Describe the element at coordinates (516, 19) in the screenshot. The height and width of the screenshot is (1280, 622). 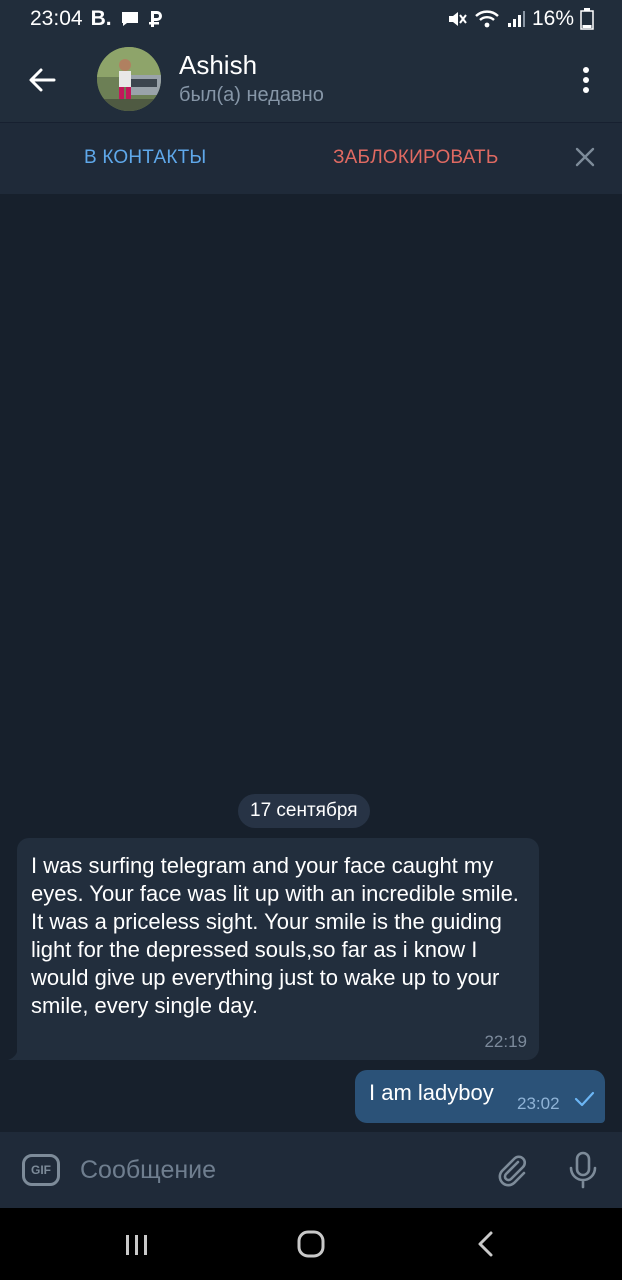
I see `signal-icon` at that location.